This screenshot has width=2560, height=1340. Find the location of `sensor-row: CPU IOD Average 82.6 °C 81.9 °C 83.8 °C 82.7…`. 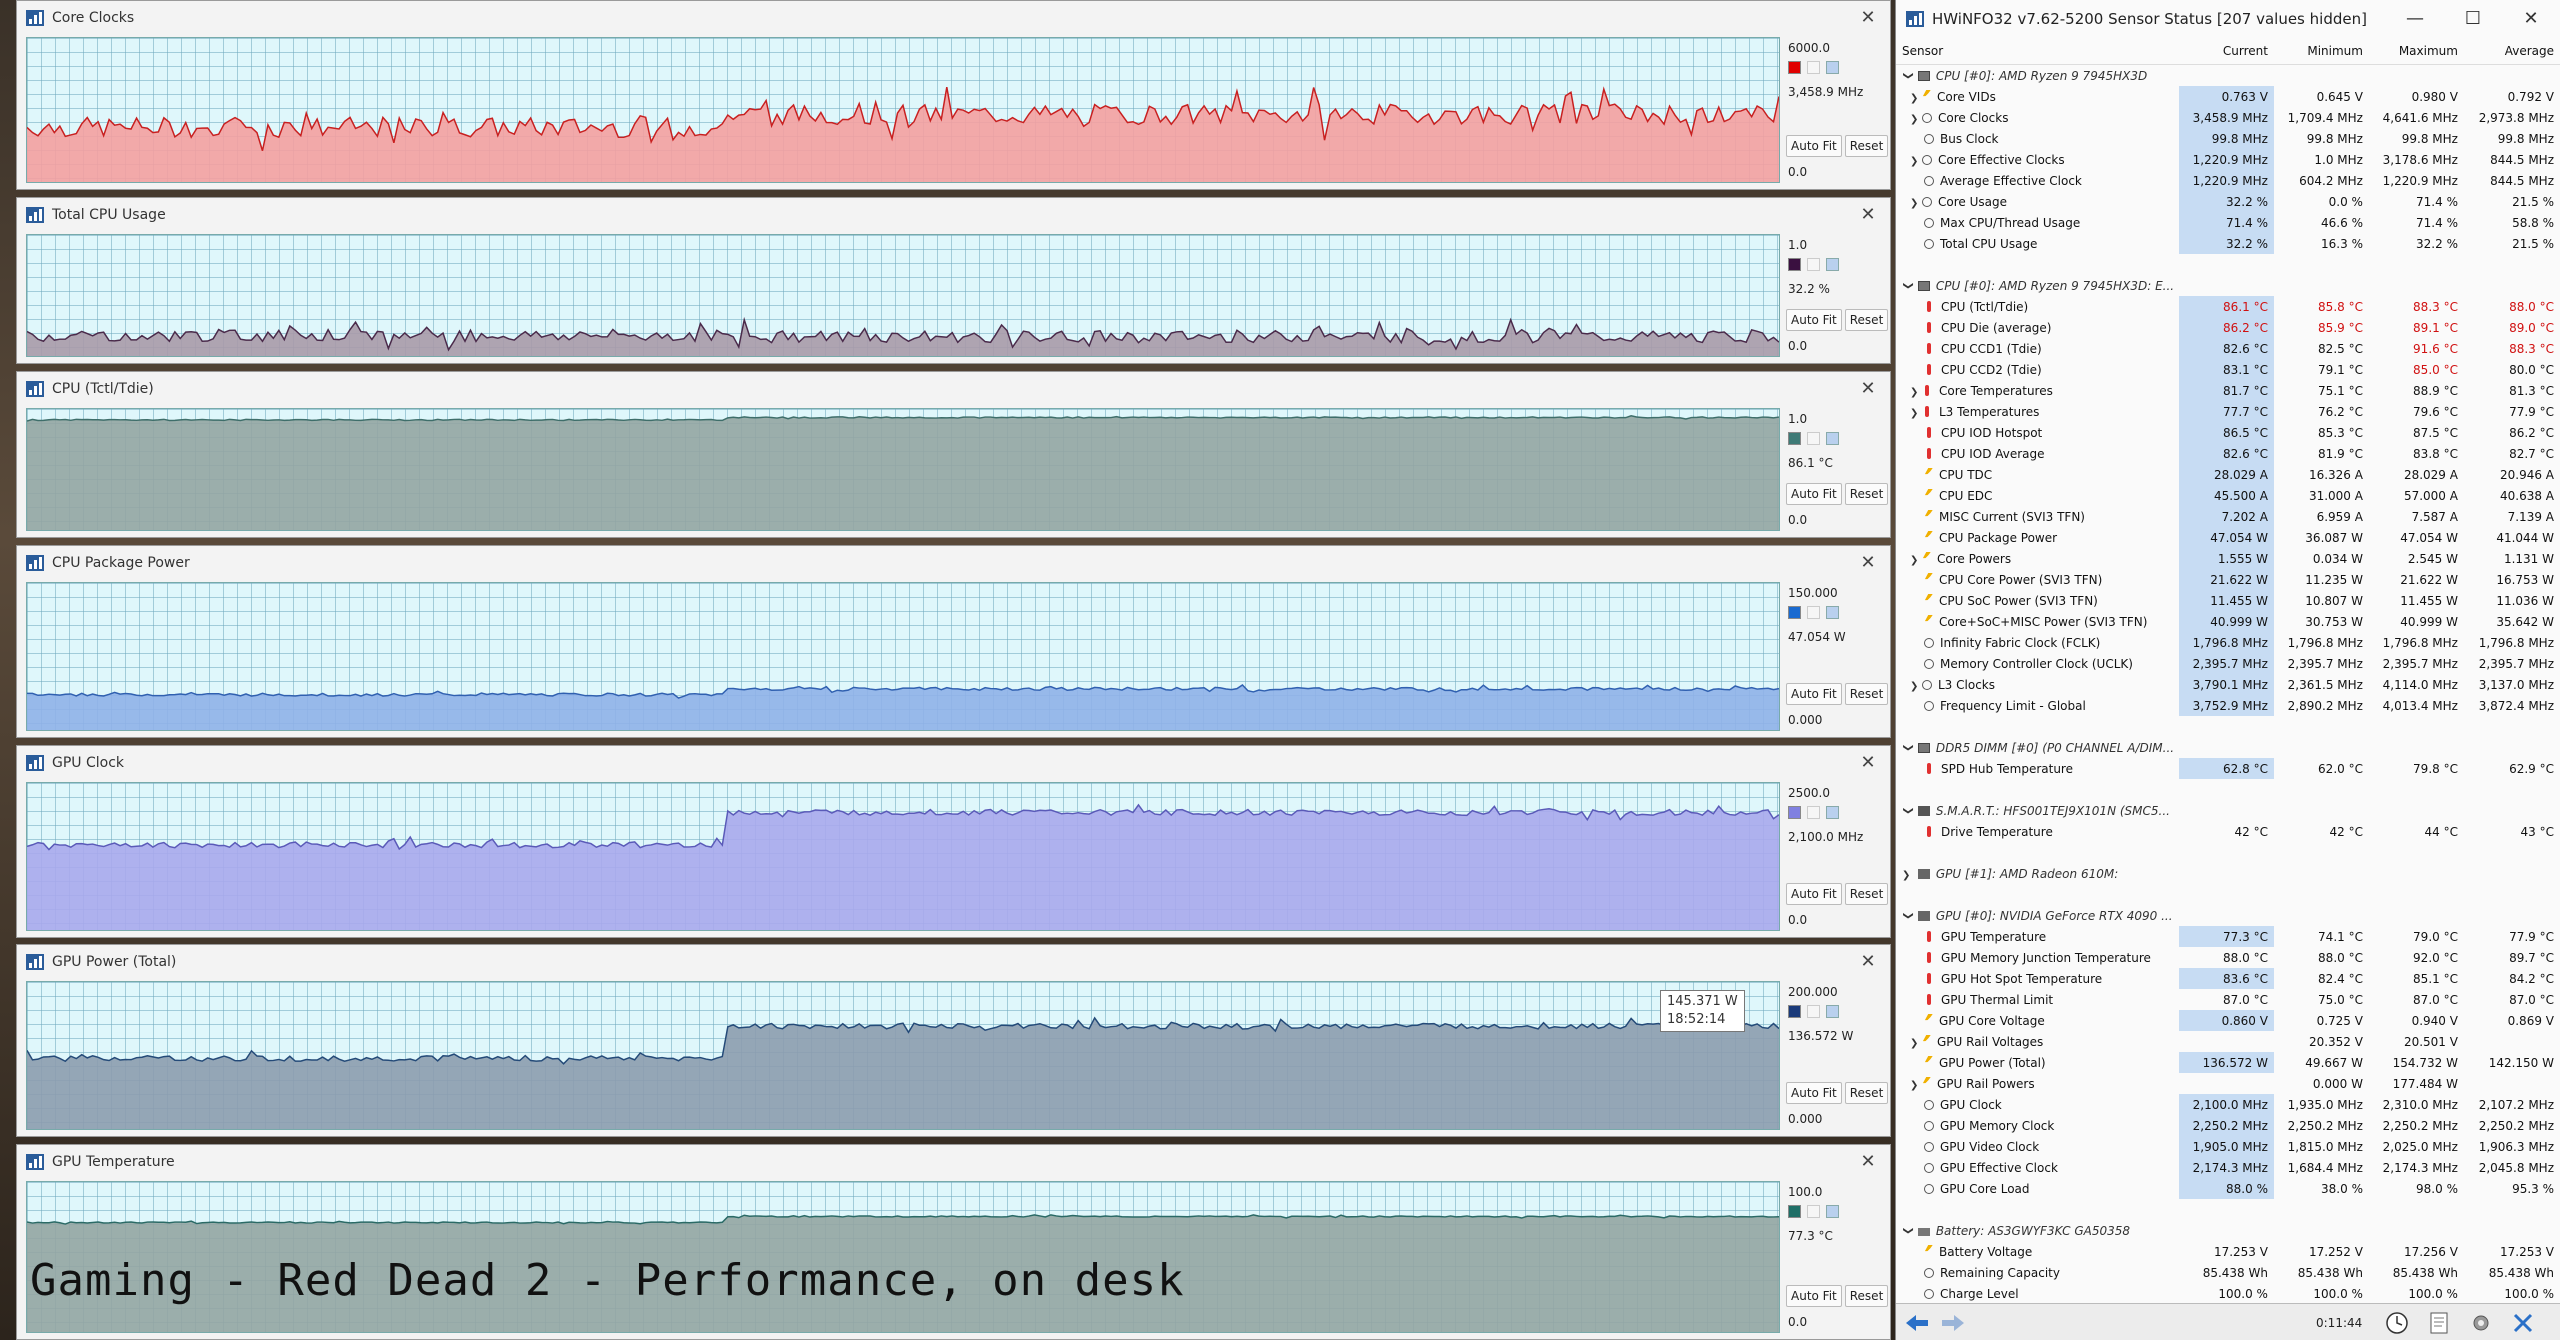

sensor-row: CPU IOD Average 82.6 °C 81.9 °C 83.8 °C 82.7… is located at coordinates (2228, 453).